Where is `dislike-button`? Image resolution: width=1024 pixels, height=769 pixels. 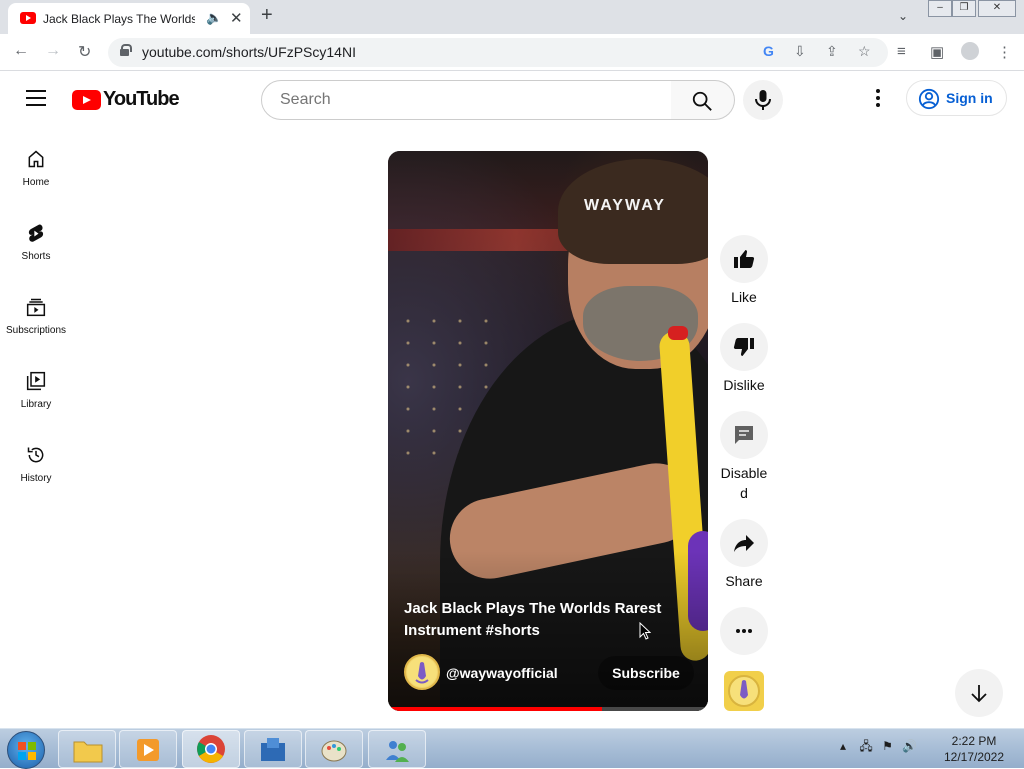 dislike-button is located at coordinates (744, 347).